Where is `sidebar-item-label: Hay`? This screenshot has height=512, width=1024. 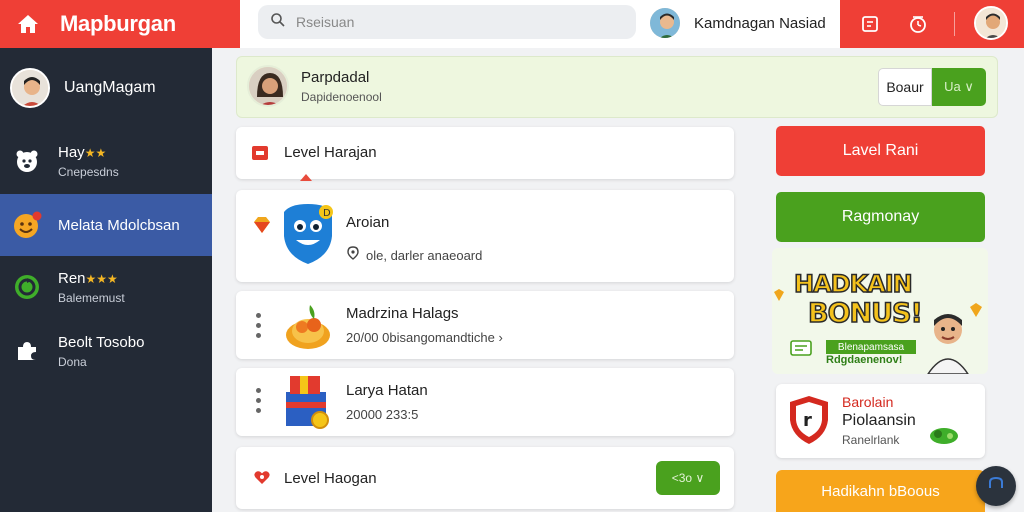 sidebar-item-label: Hay is located at coordinates (71, 152).